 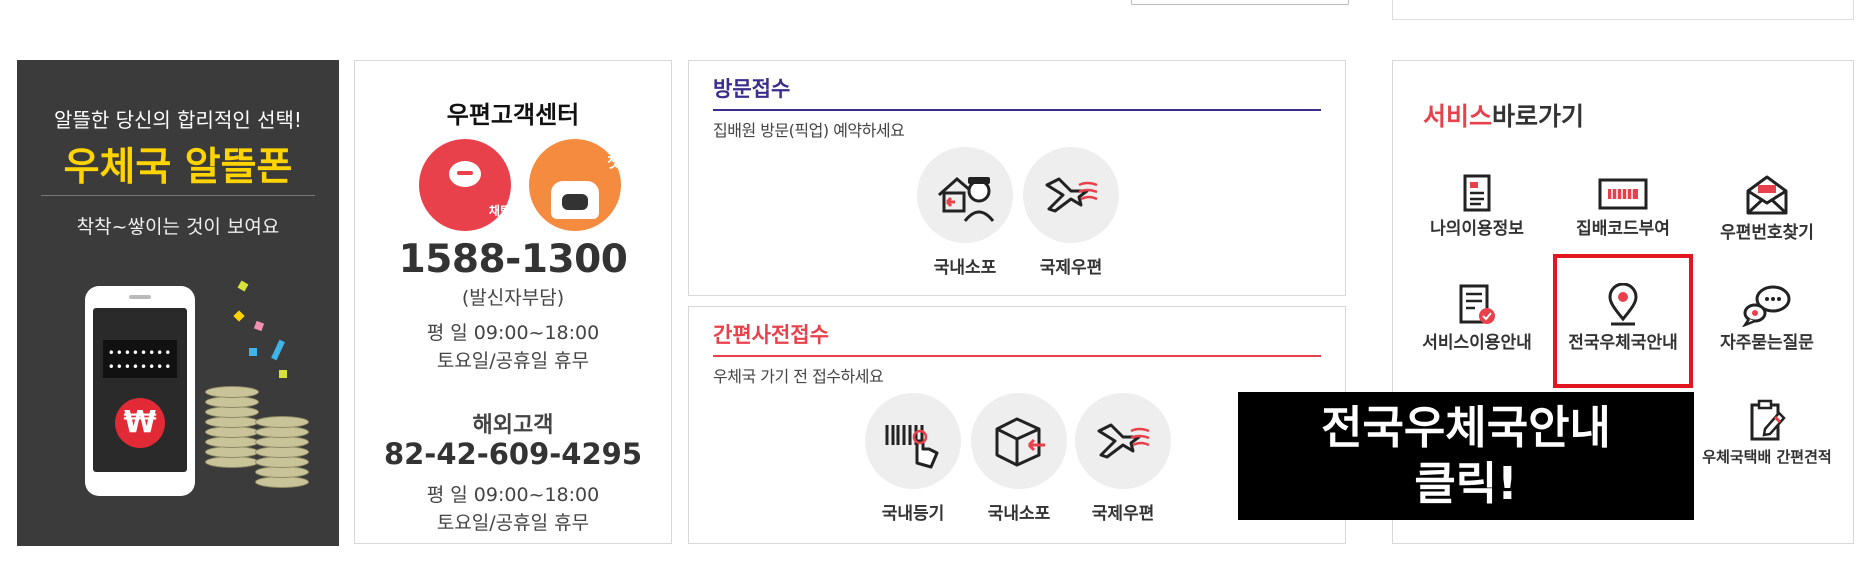 What do you see at coordinates (1466, 483) in the screenshot?
I see `callout-line-2: 클릭!` at bounding box center [1466, 483].